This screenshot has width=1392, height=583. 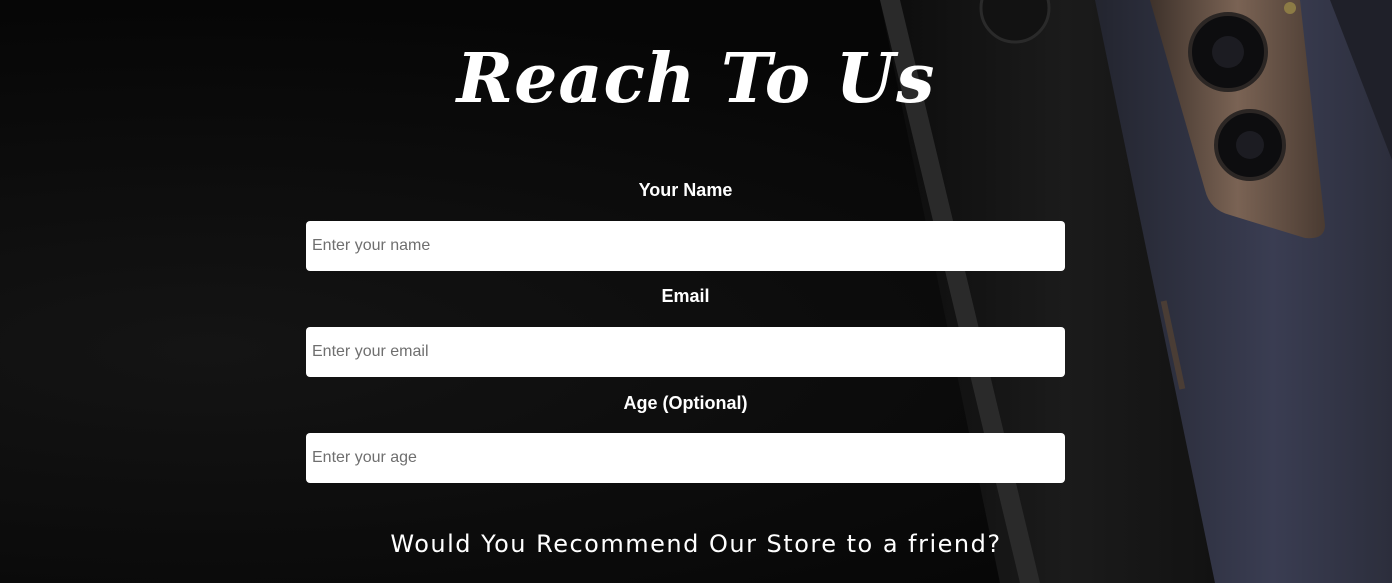 What do you see at coordinates (685, 296) in the screenshot?
I see `email-label: Email` at bounding box center [685, 296].